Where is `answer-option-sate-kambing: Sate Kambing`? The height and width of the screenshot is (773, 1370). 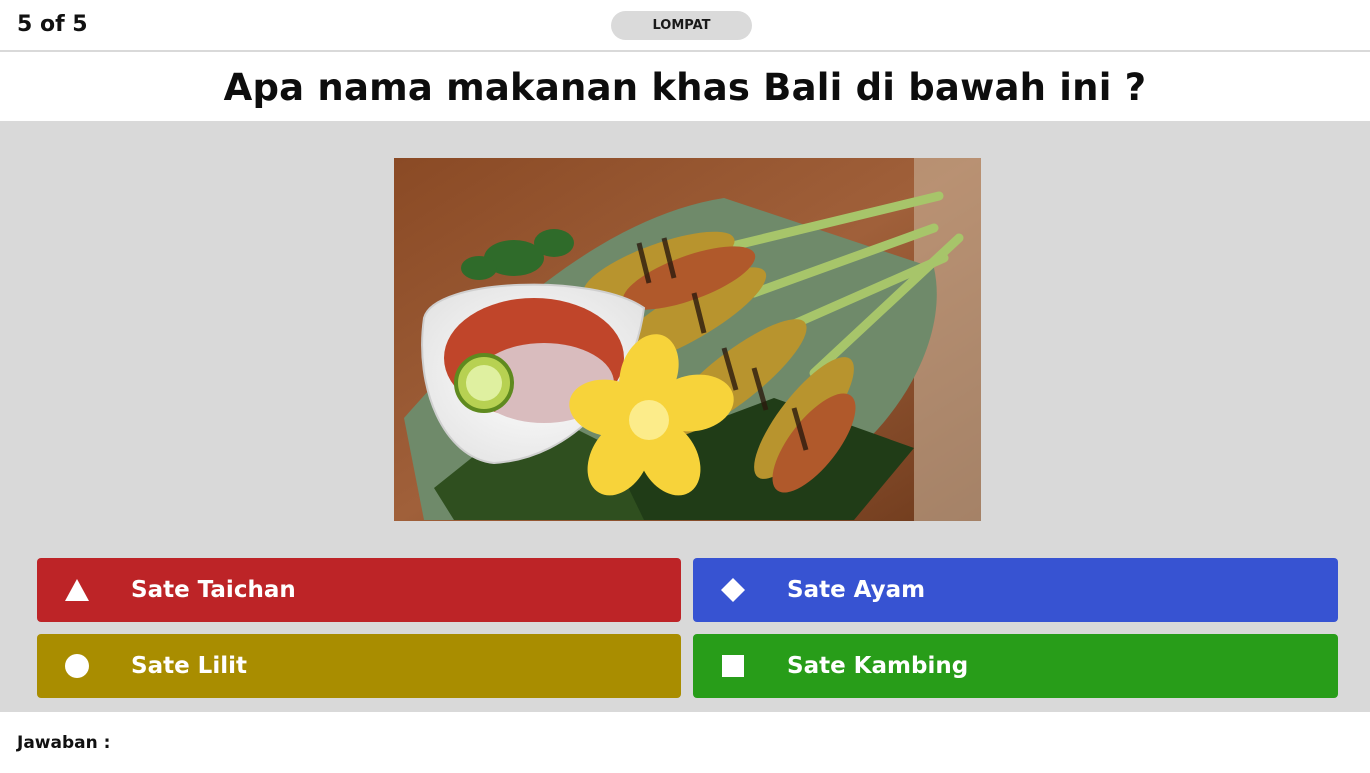
answer-option-sate-kambing: Sate Kambing is located at coordinates (1015, 666).